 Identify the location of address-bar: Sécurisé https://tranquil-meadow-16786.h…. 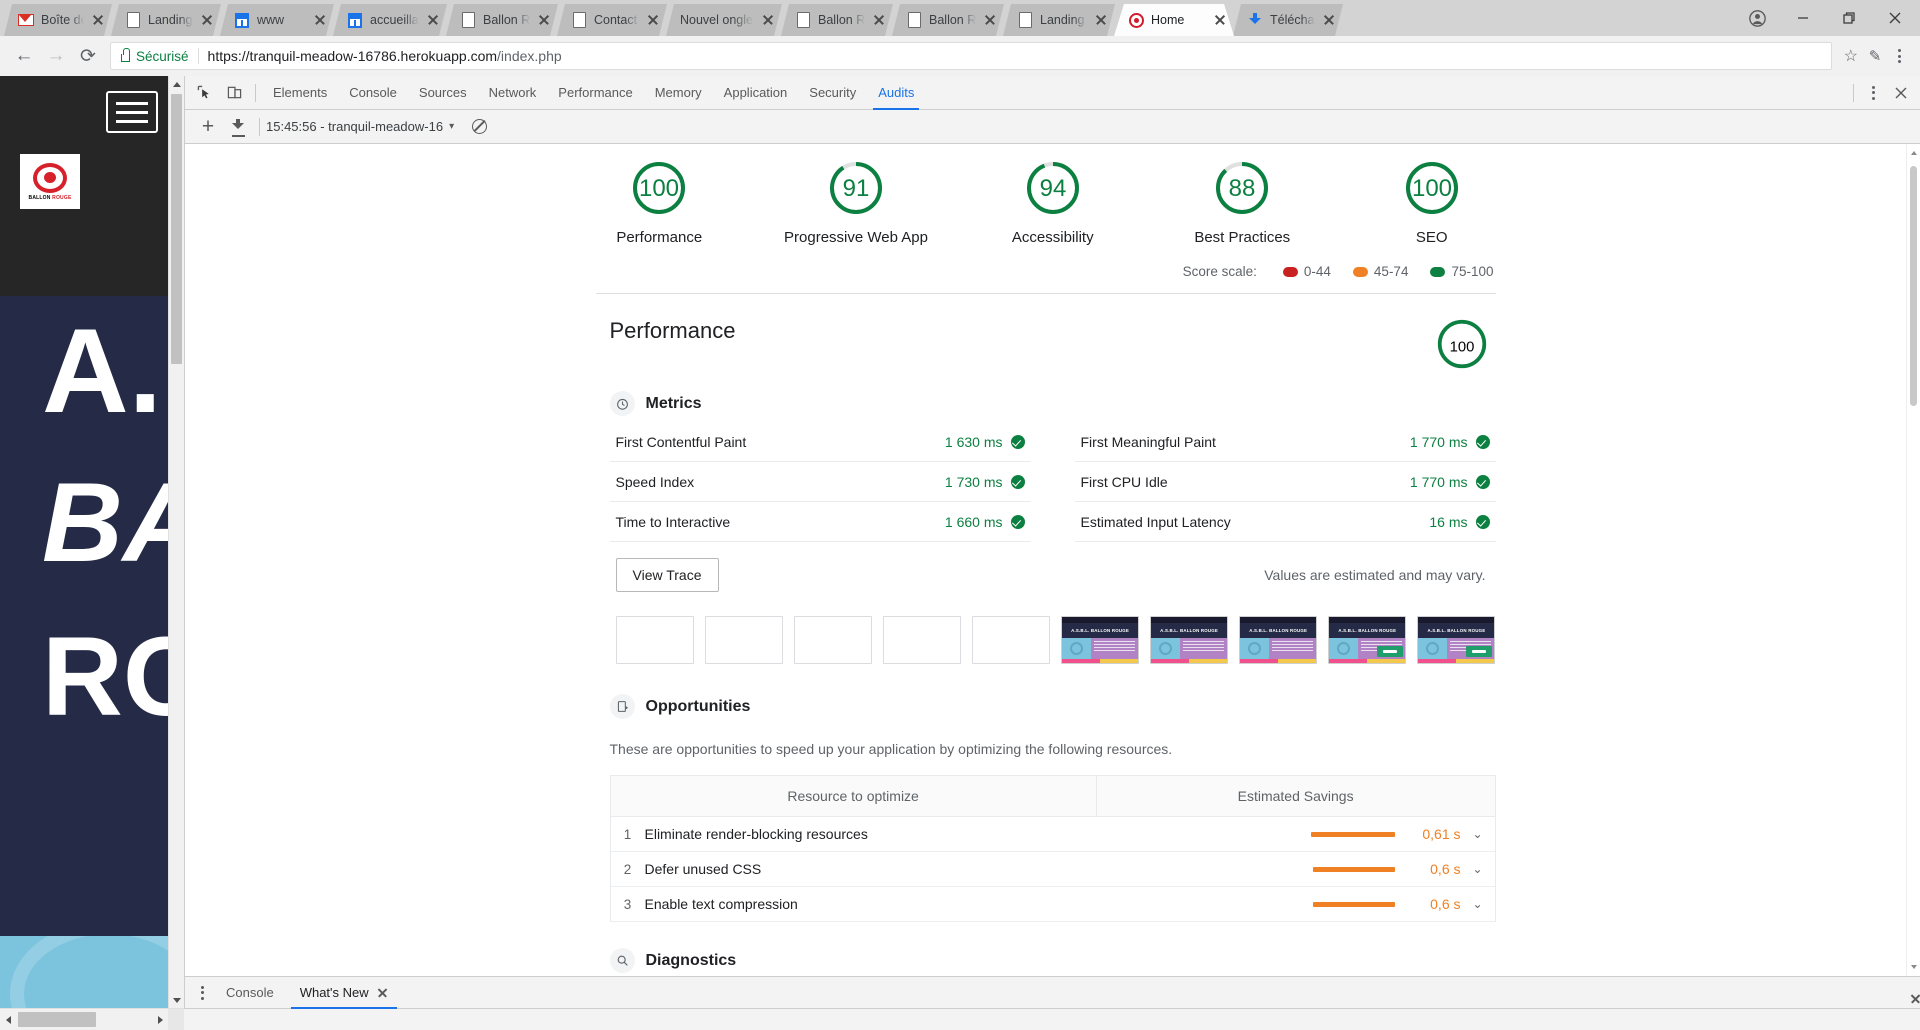
(971, 56).